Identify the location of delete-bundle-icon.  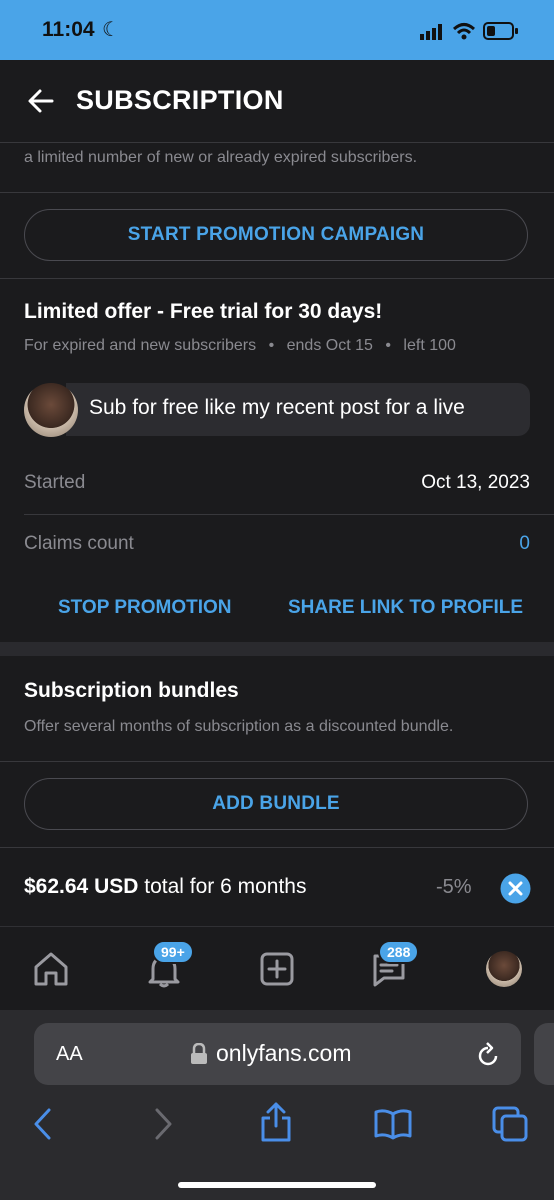
(515, 888).